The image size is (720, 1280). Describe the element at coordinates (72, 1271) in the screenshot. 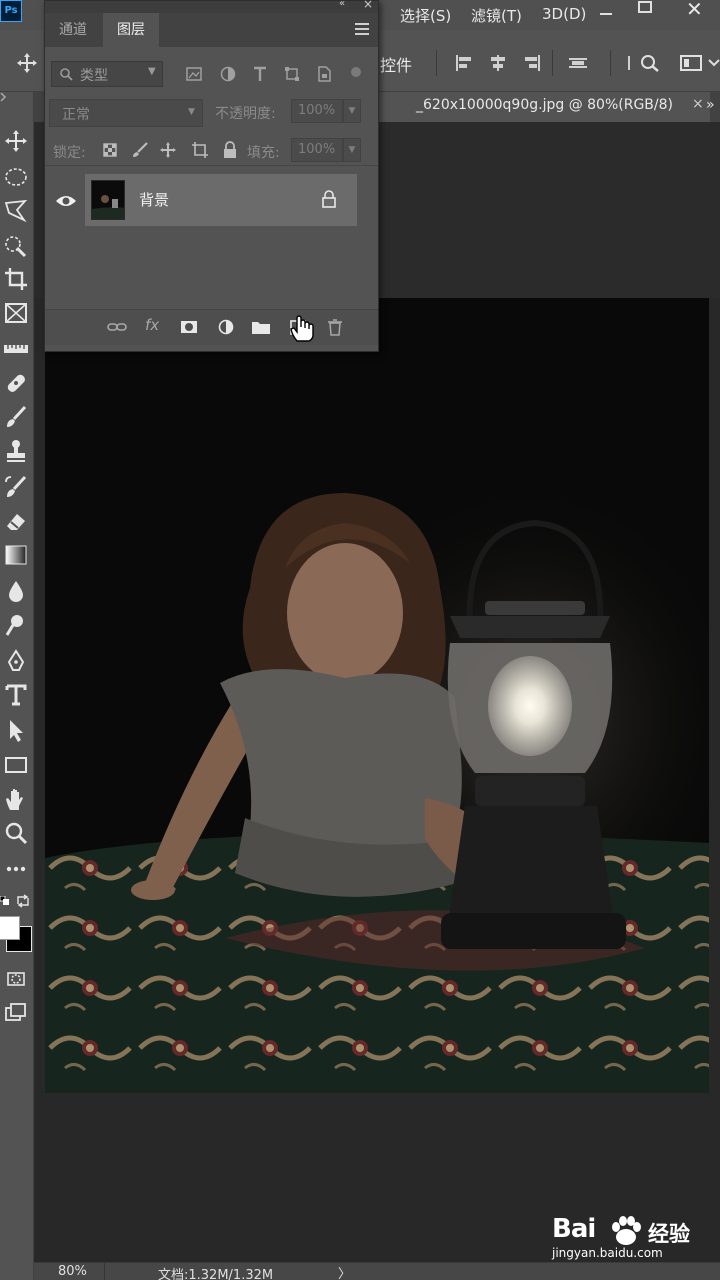

I see `zoom-level: 80%` at that location.